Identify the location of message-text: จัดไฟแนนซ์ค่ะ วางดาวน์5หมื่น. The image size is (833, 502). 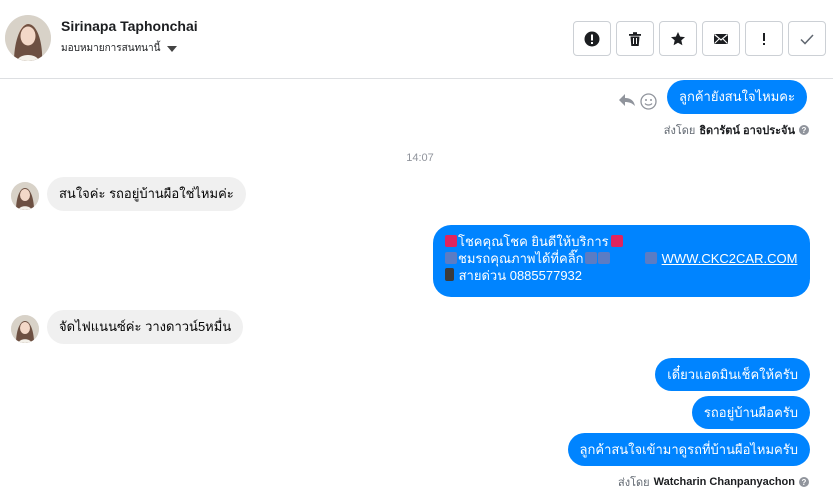
(145, 326).